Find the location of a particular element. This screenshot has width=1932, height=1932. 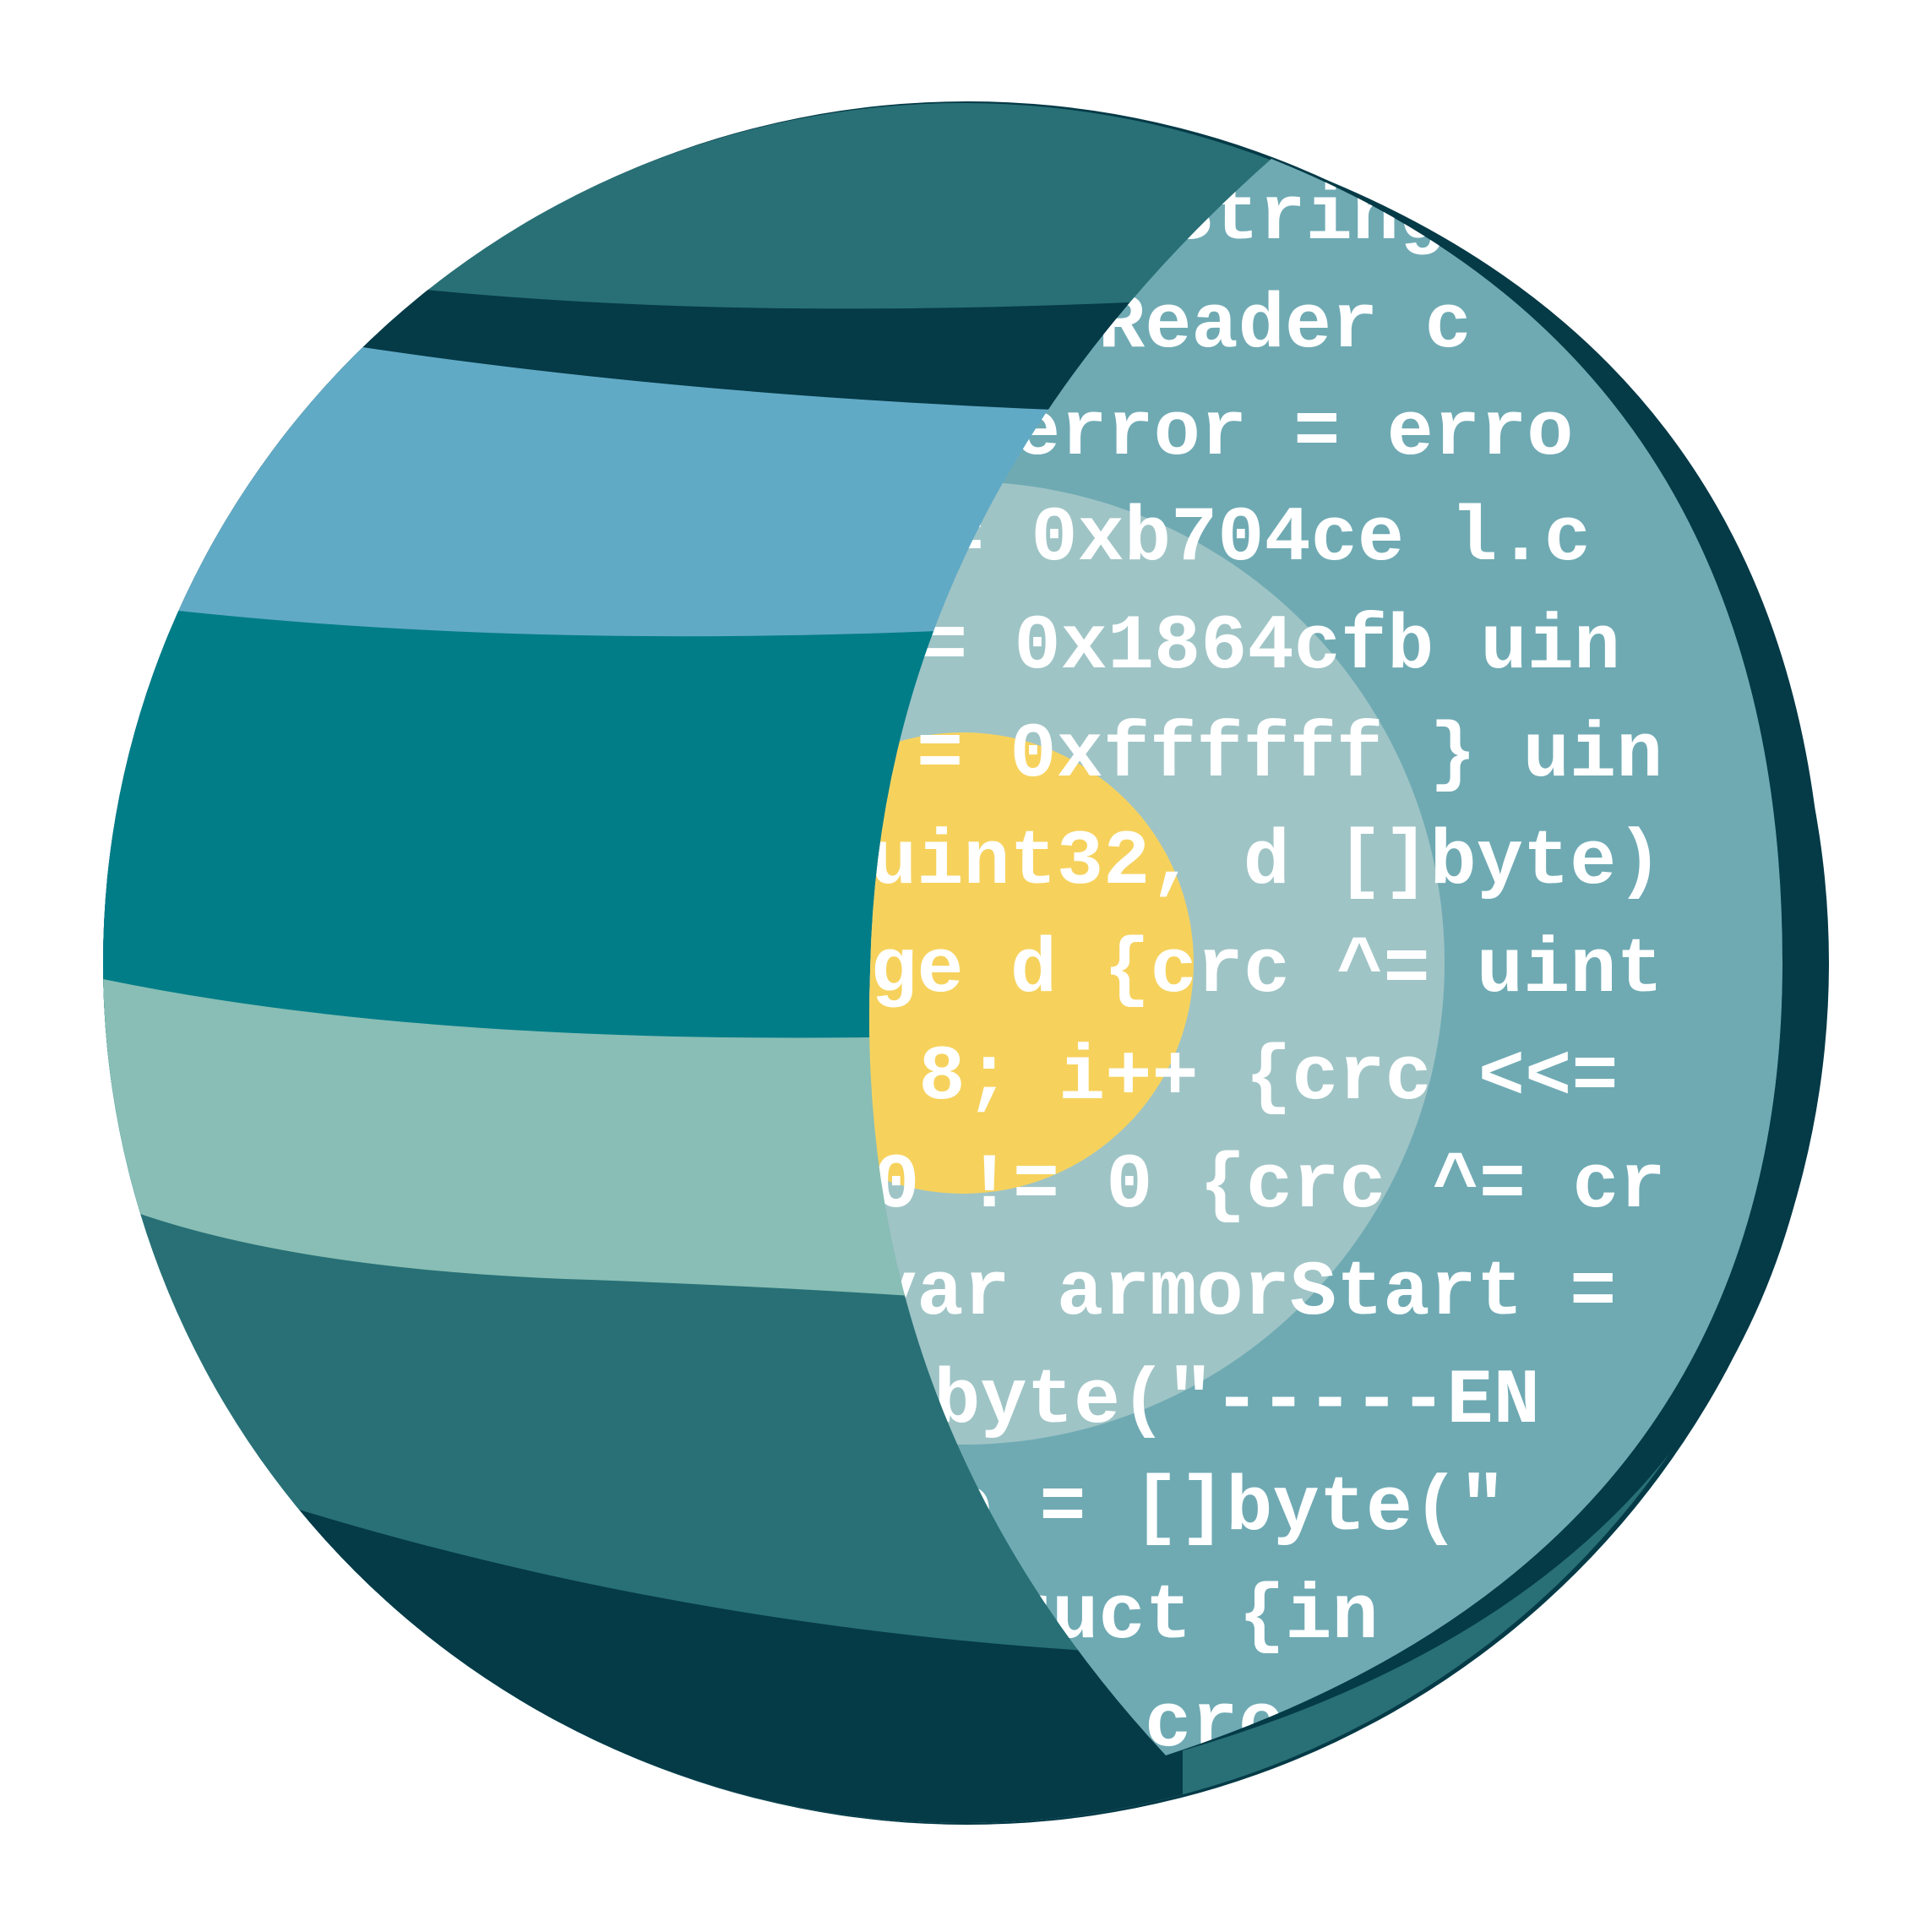

code-line: nge d {crc ^= uint is located at coordinates (1243, 970).